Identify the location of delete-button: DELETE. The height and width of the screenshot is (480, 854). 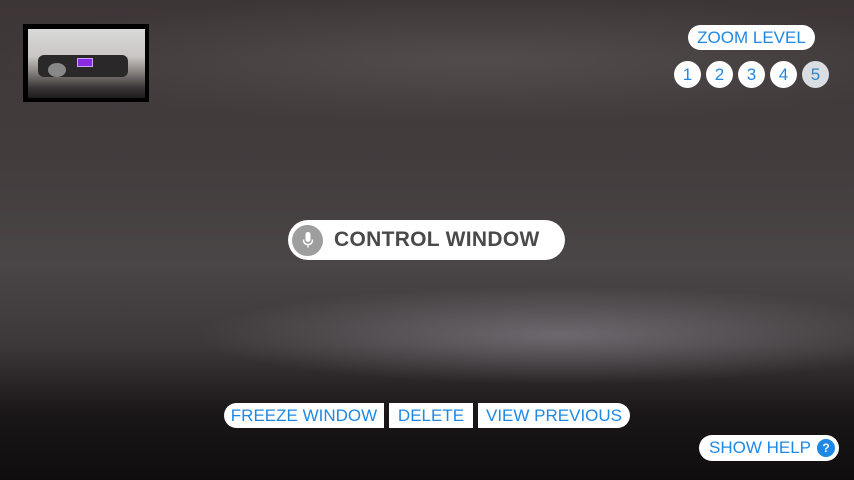
(431, 415).